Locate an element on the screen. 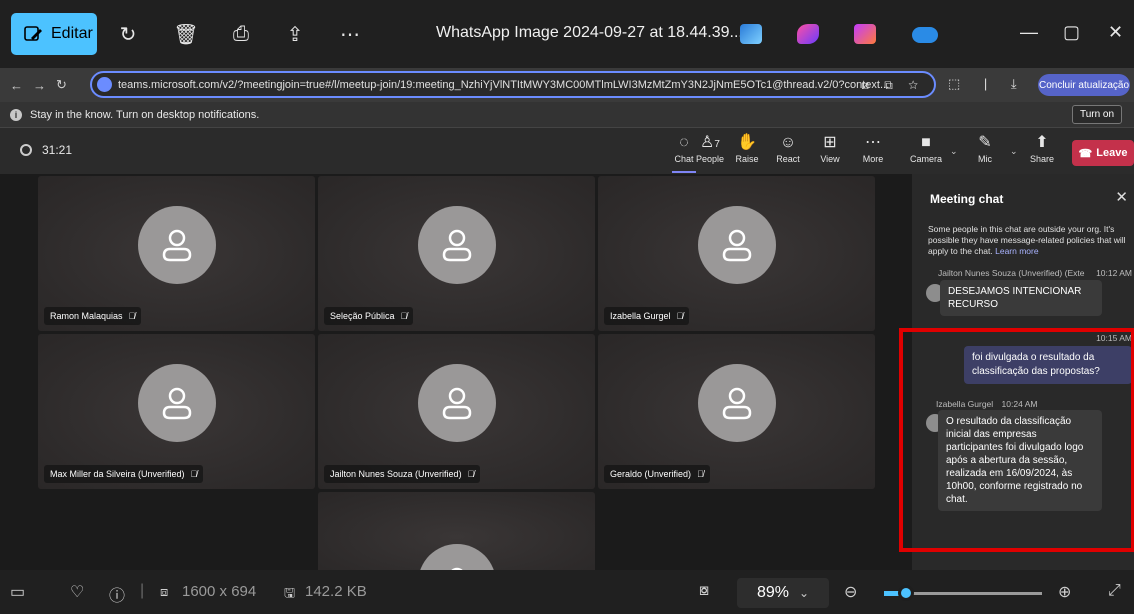 The width and height of the screenshot is (1134, 614). fullscreen-icon: ⤢ is located at coordinates (1114, 591).